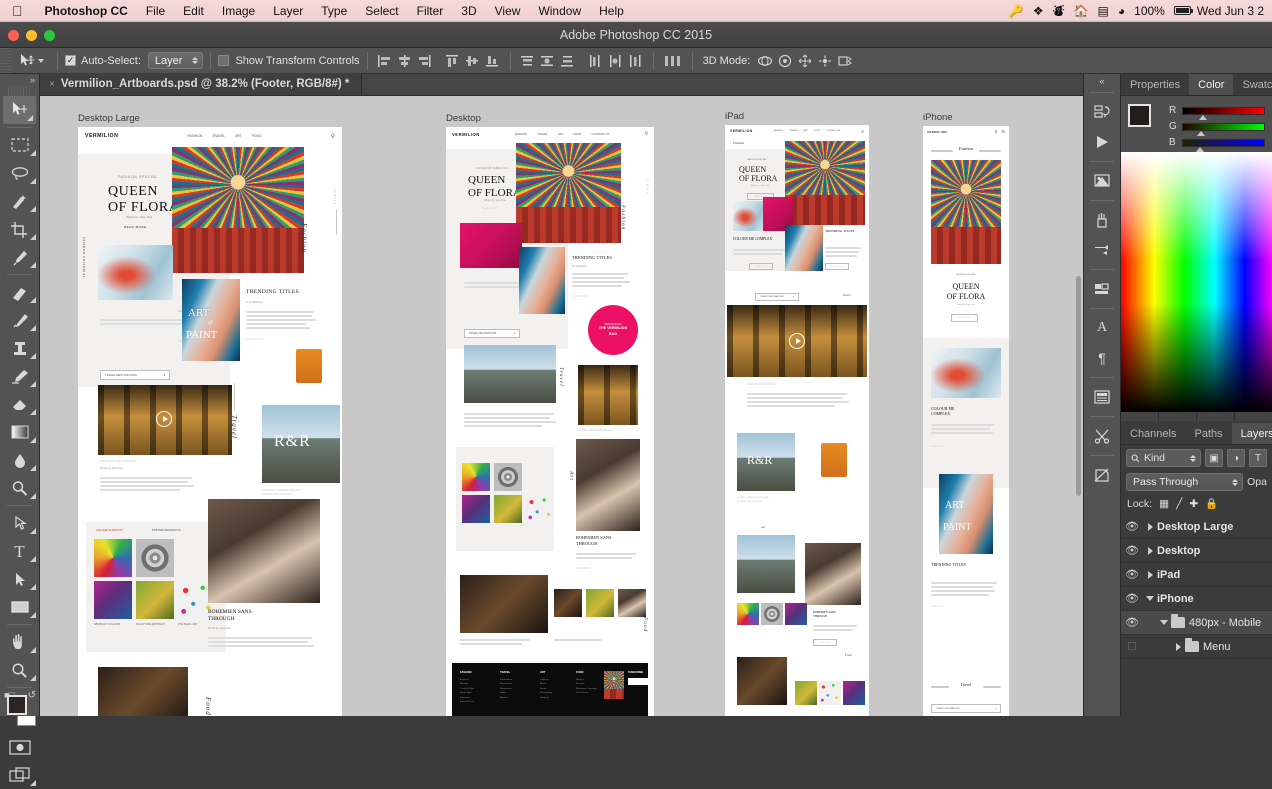 This screenshot has height=789, width=1272. Describe the element at coordinates (1003, 131) in the screenshot. I see `hamburger-menu-icon: ☰` at that location.